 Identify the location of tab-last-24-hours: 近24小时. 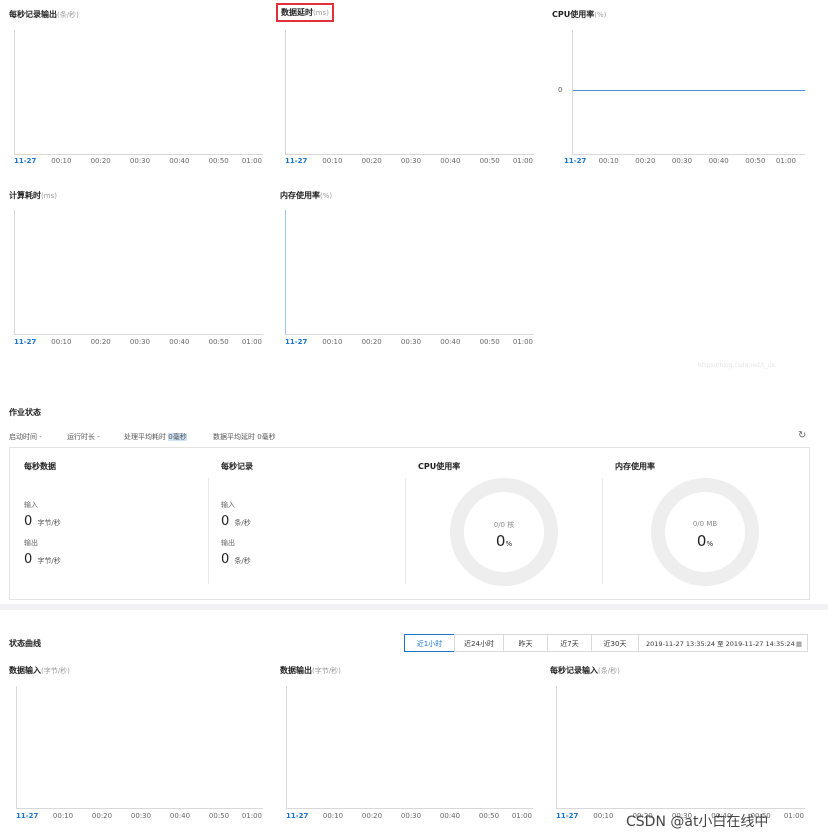
(479, 643).